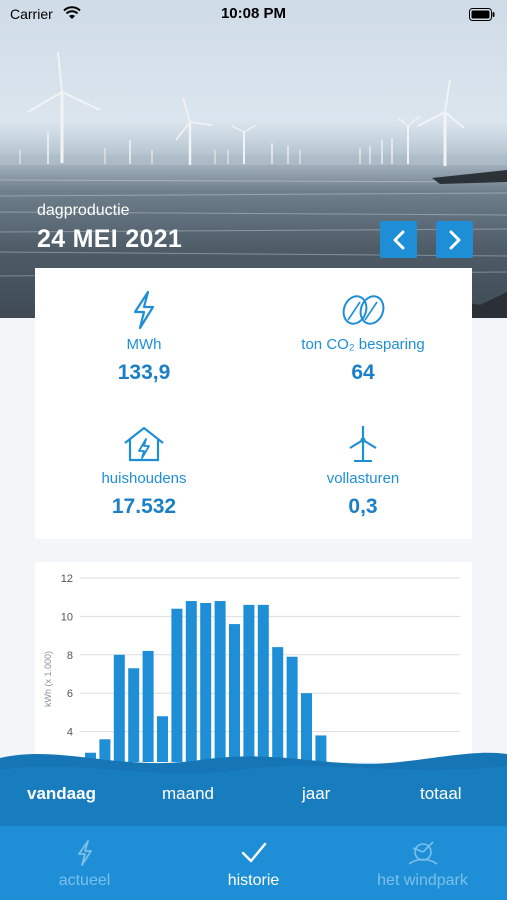  I want to click on stat-label: huishoudens, so click(144, 478).